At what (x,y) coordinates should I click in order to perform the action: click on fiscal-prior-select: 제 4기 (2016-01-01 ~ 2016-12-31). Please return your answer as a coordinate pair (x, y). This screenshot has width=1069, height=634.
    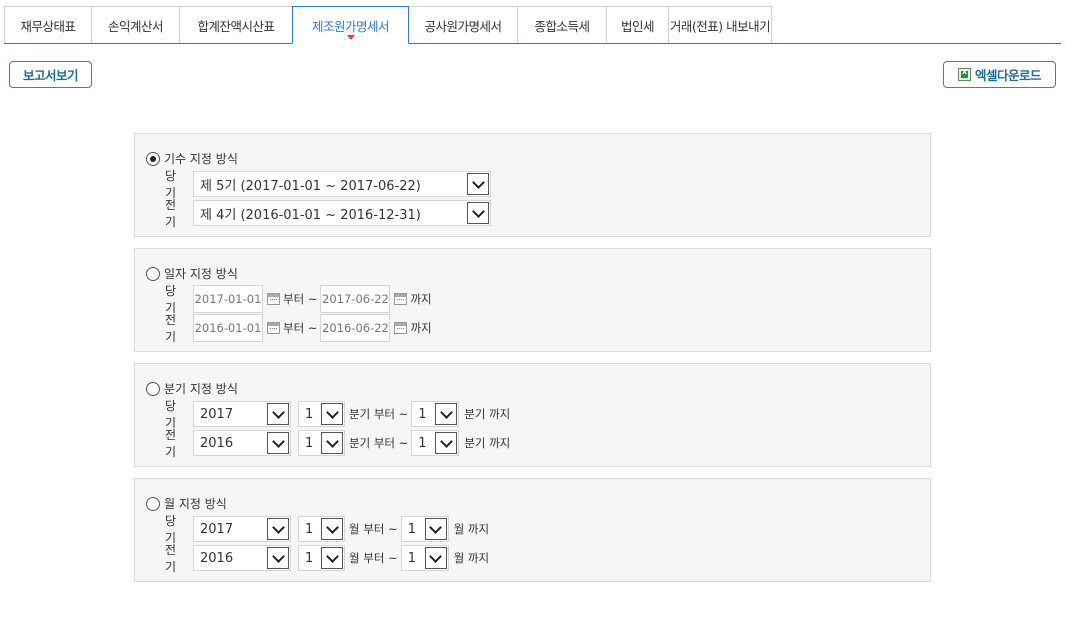
    Looking at the image, I should click on (342, 213).